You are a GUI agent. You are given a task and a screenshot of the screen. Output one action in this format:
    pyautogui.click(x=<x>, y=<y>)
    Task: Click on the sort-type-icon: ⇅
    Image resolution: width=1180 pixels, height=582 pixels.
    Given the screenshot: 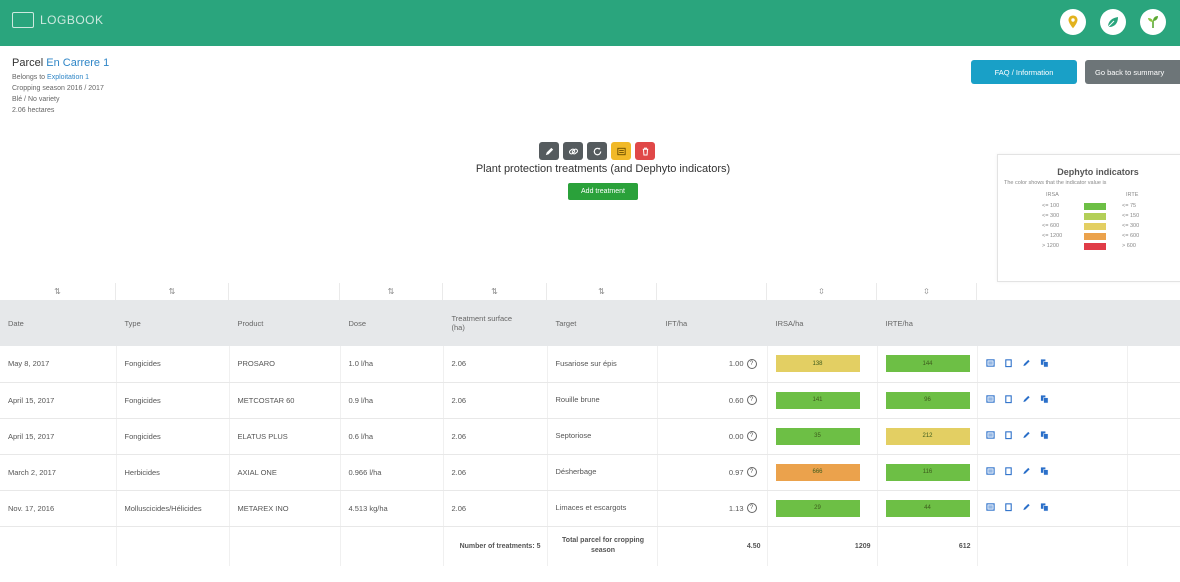 What is the action you would take?
    pyautogui.click(x=172, y=291)
    